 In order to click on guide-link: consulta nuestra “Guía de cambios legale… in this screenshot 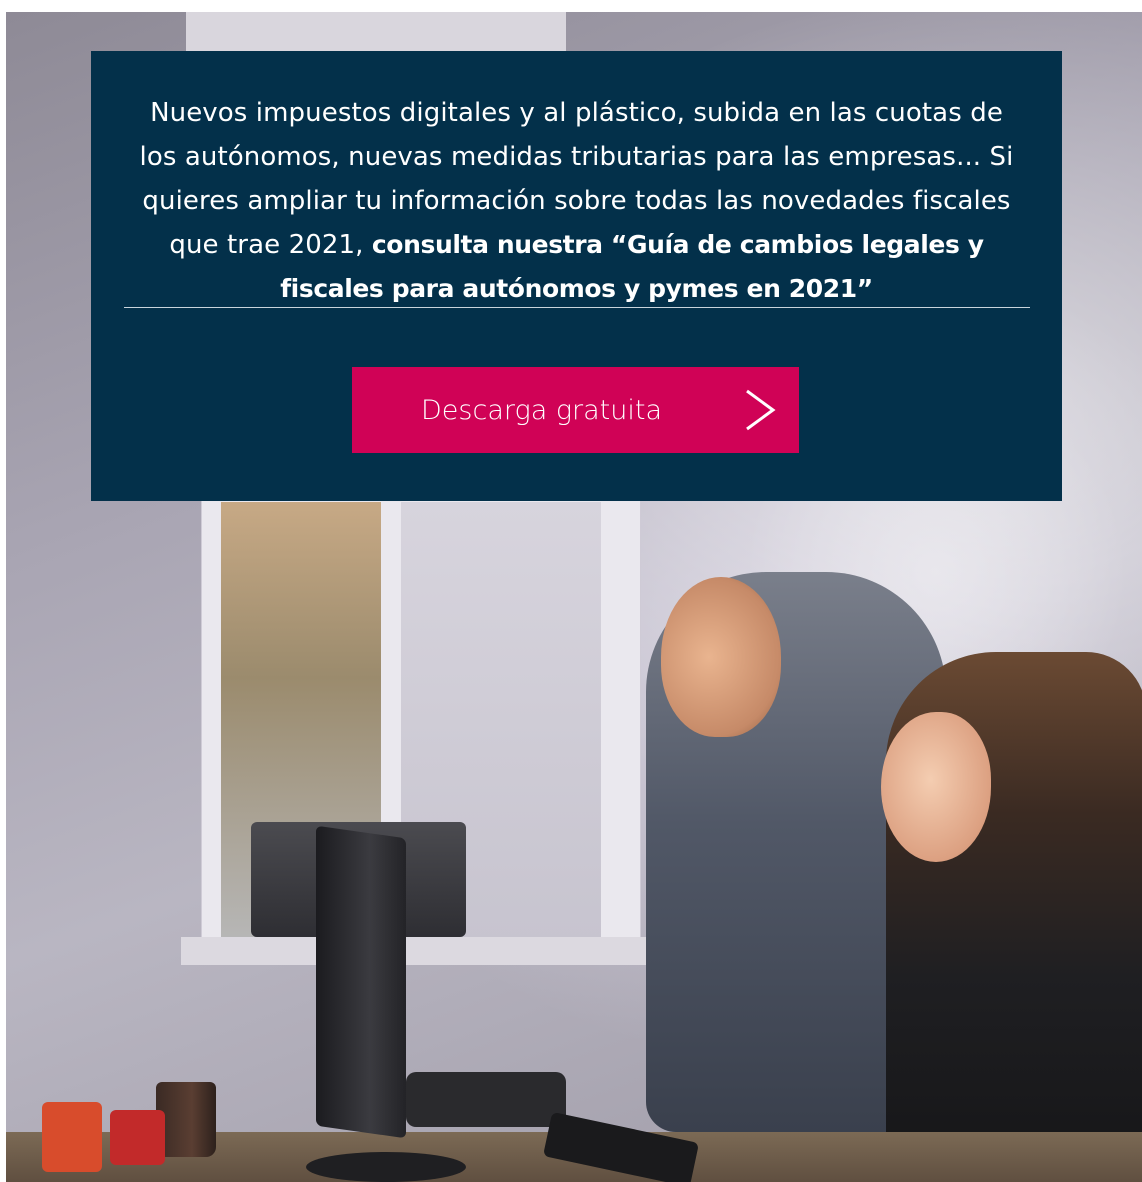, I will do `click(632, 266)`.